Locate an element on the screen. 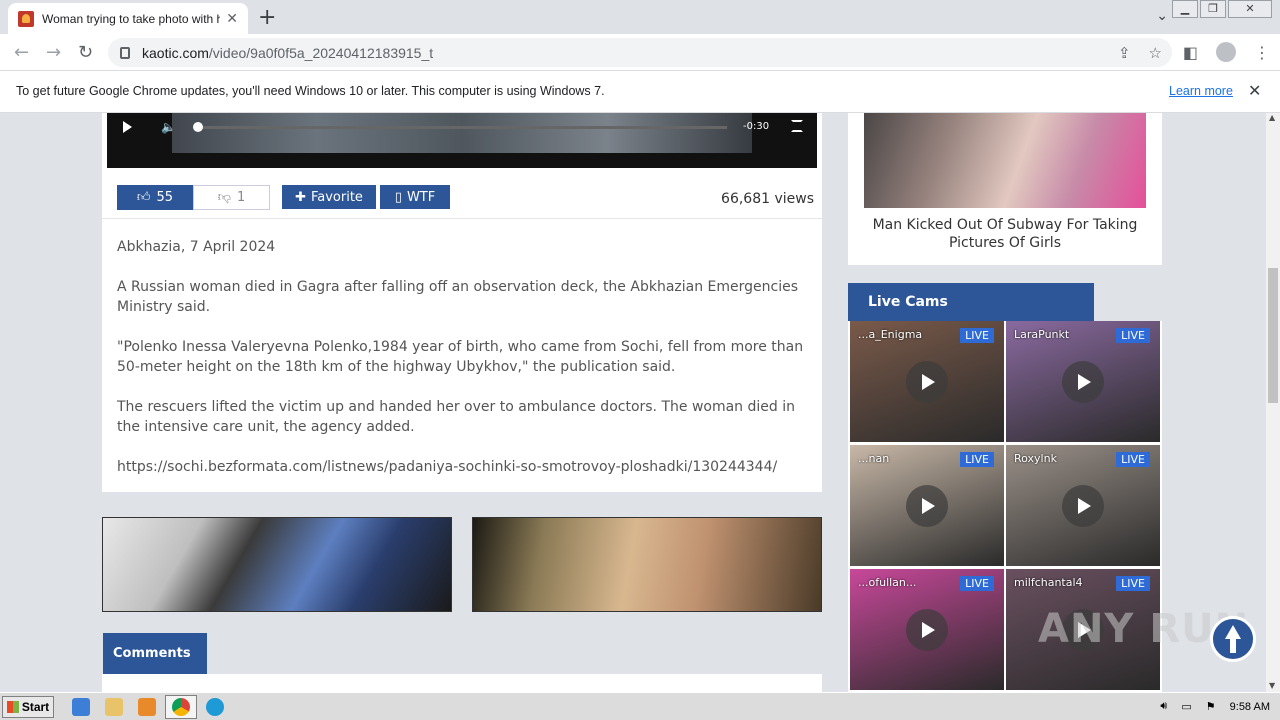 This screenshot has width=1280, height=720. back-arrow-icon: ← is located at coordinates (21, 52).